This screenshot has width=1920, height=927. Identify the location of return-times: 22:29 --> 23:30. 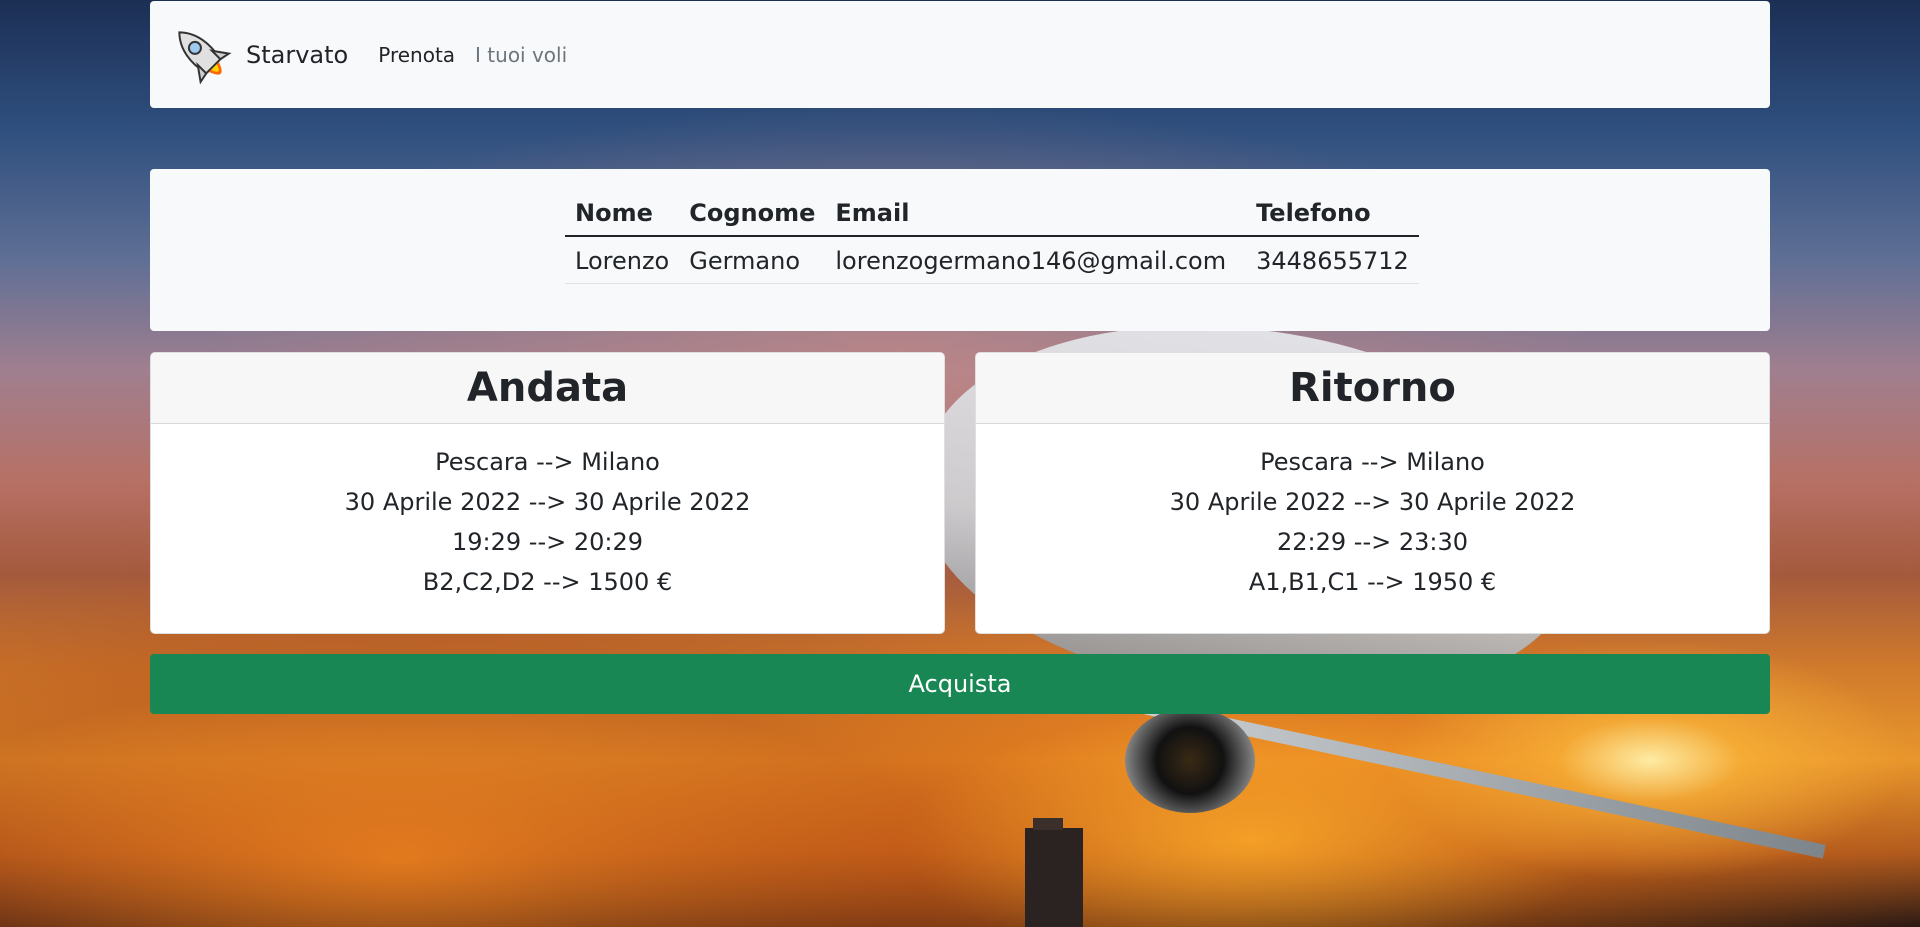
(1372, 542).